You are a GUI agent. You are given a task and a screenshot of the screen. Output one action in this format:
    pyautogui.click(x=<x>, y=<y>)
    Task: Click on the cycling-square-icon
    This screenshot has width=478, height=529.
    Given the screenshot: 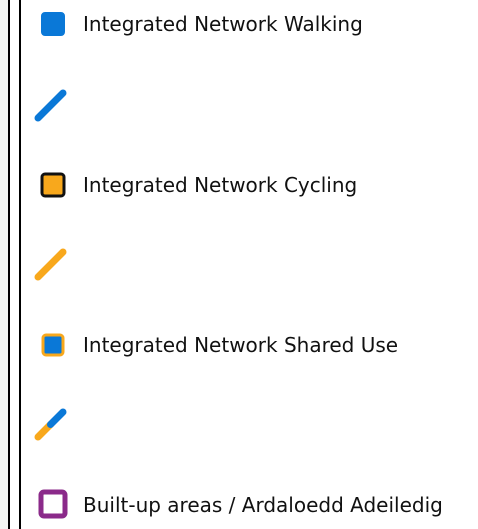 What is the action you would take?
    pyautogui.click(x=51, y=185)
    